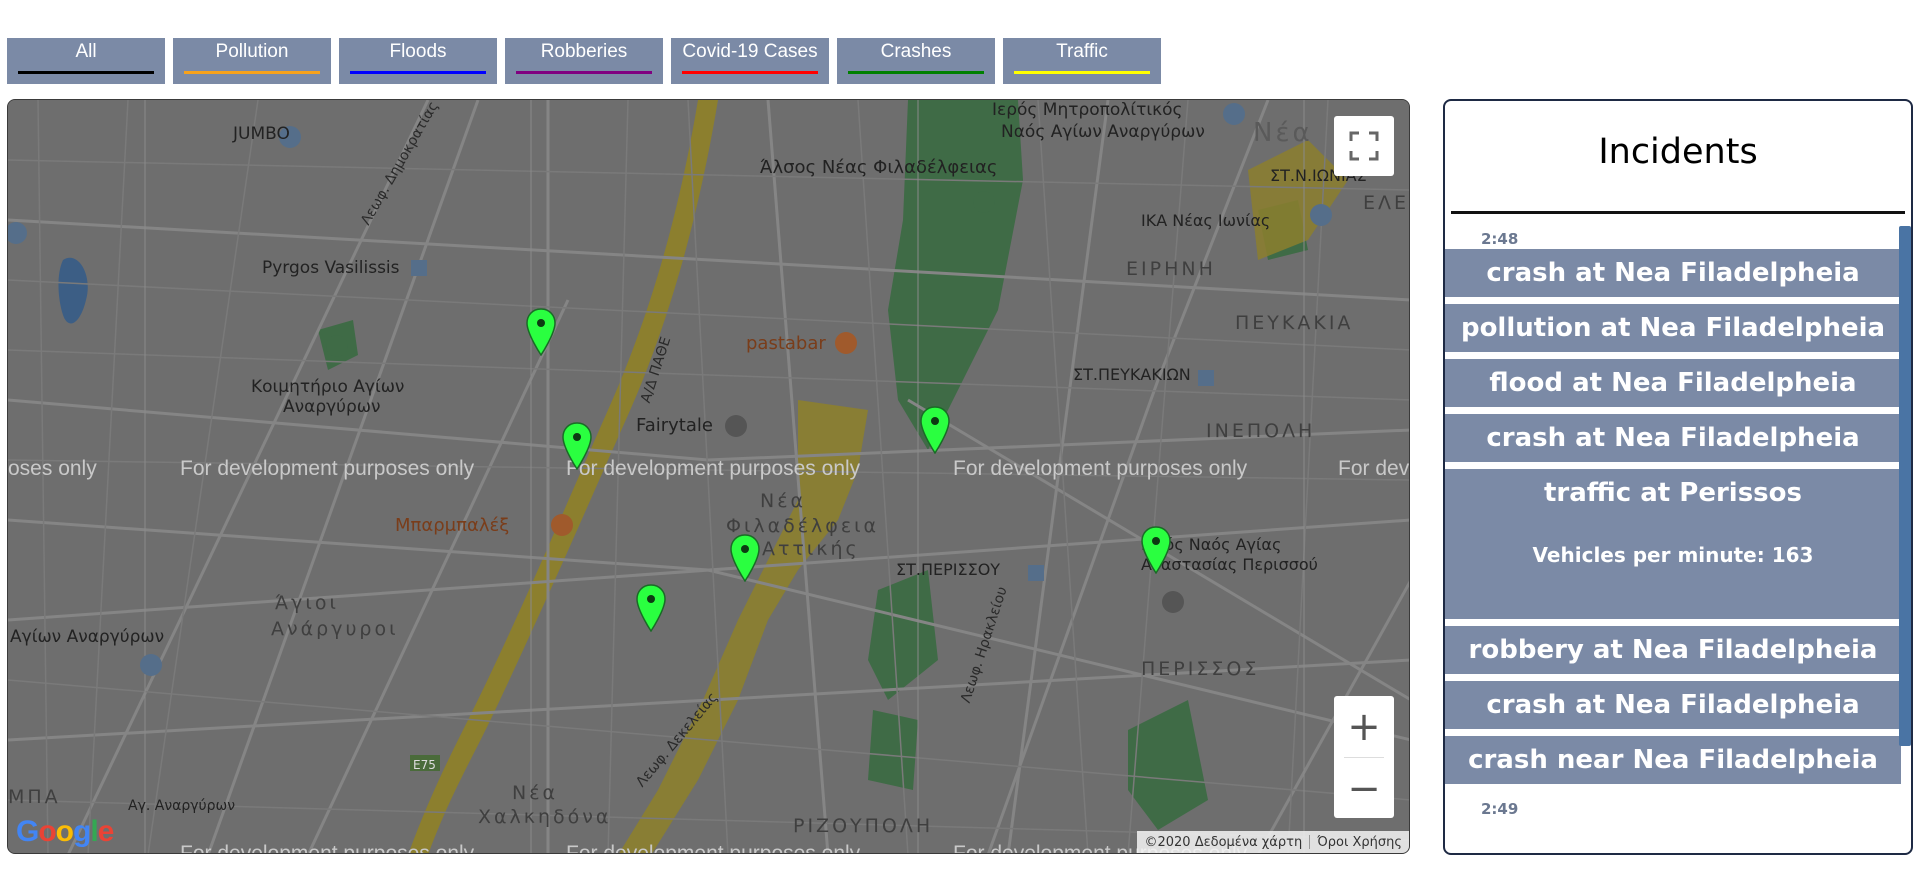 The image size is (1915, 885). Describe the element at coordinates (452, 525) in the screenshot. I see `place-label: Μπαρμπαλέξ` at that location.